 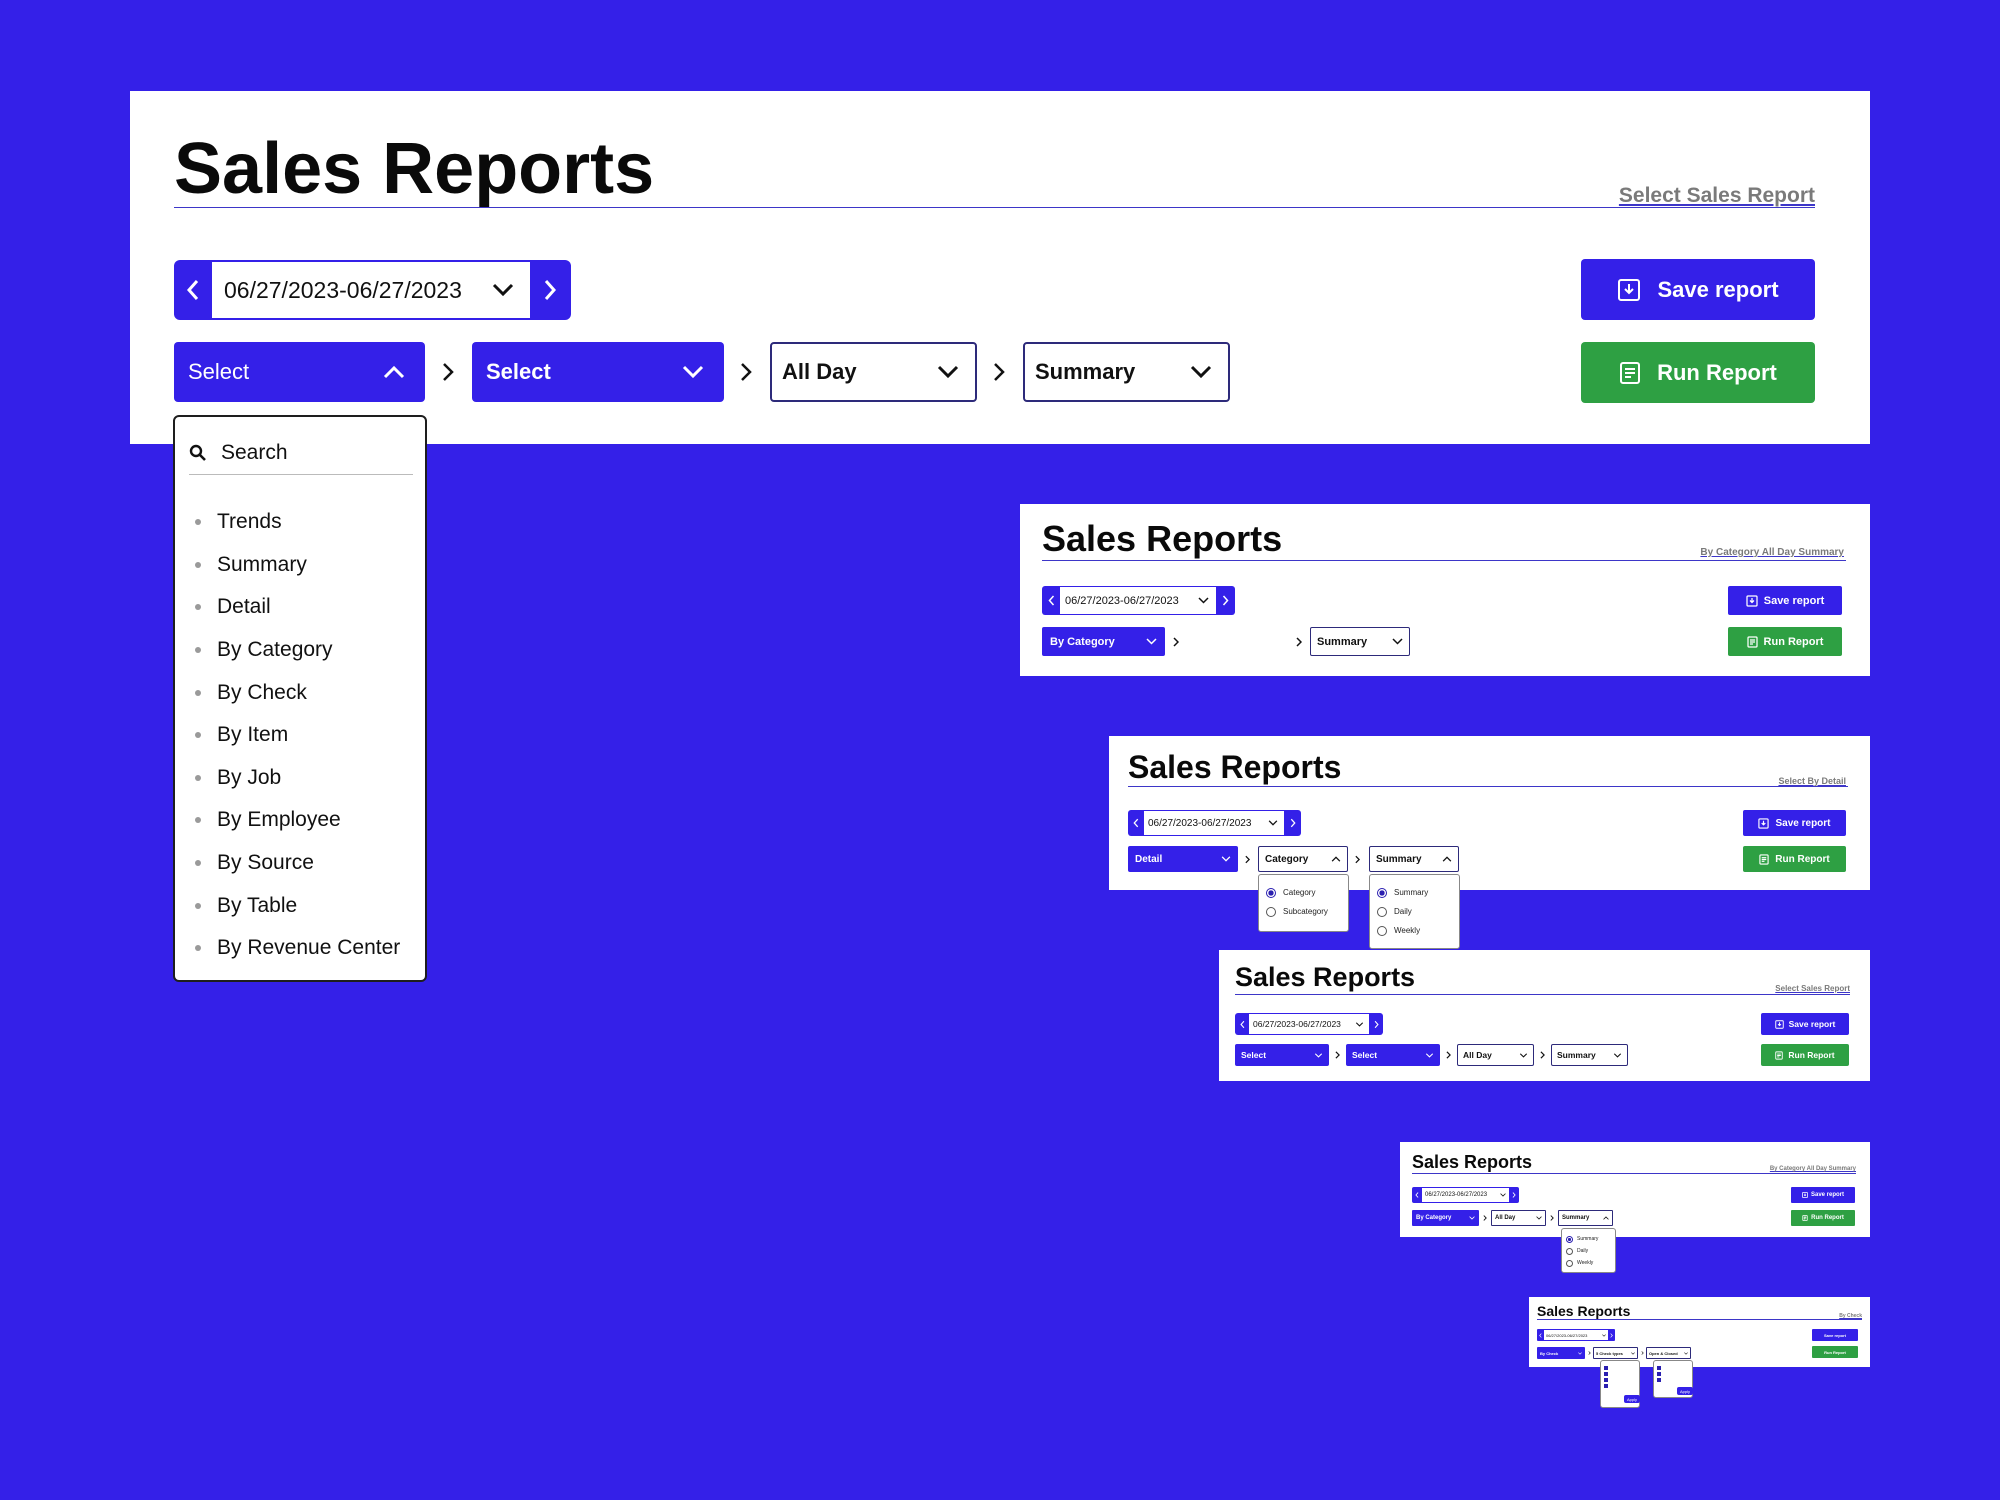 What do you see at coordinates (310, 905) in the screenshot?
I see `list-item: By Table` at bounding box center [310, 905].